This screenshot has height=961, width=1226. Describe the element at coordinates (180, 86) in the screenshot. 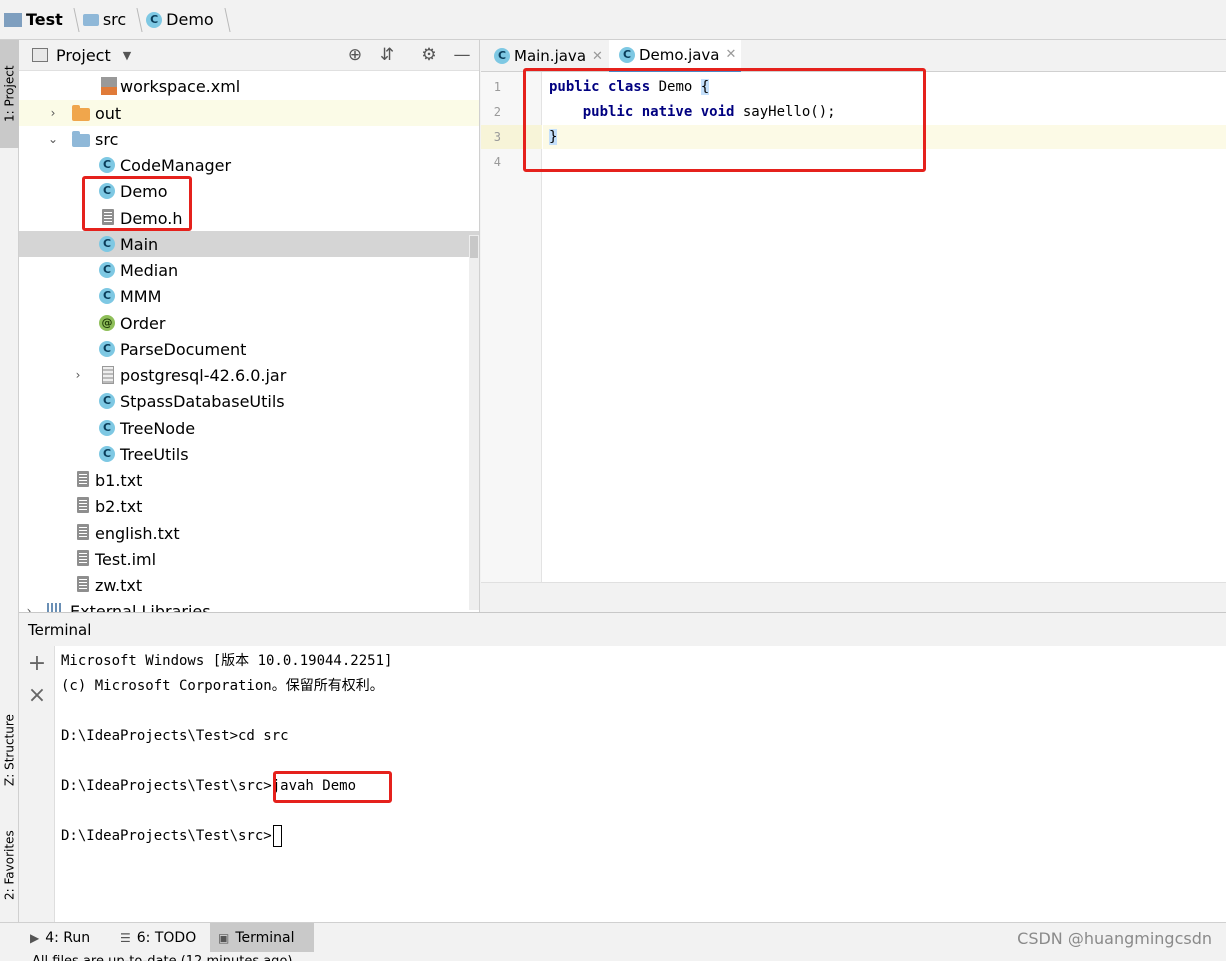

I see `tree-item-label: workspace.xml` at that location.